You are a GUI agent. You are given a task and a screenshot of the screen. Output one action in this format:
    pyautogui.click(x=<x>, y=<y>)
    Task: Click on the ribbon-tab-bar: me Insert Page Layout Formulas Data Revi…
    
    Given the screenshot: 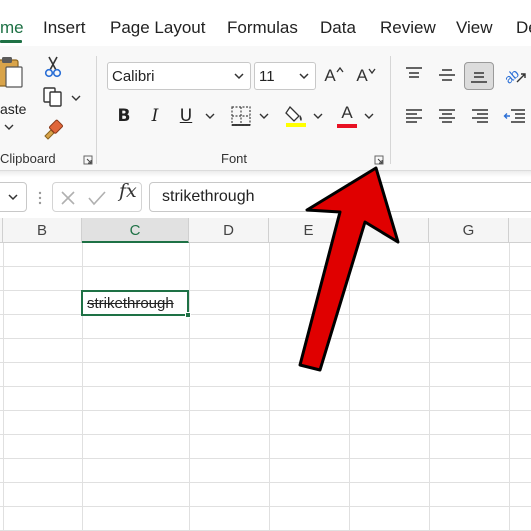 What is the action you would take?
    pyautogui.click(x=265, y=23)
    